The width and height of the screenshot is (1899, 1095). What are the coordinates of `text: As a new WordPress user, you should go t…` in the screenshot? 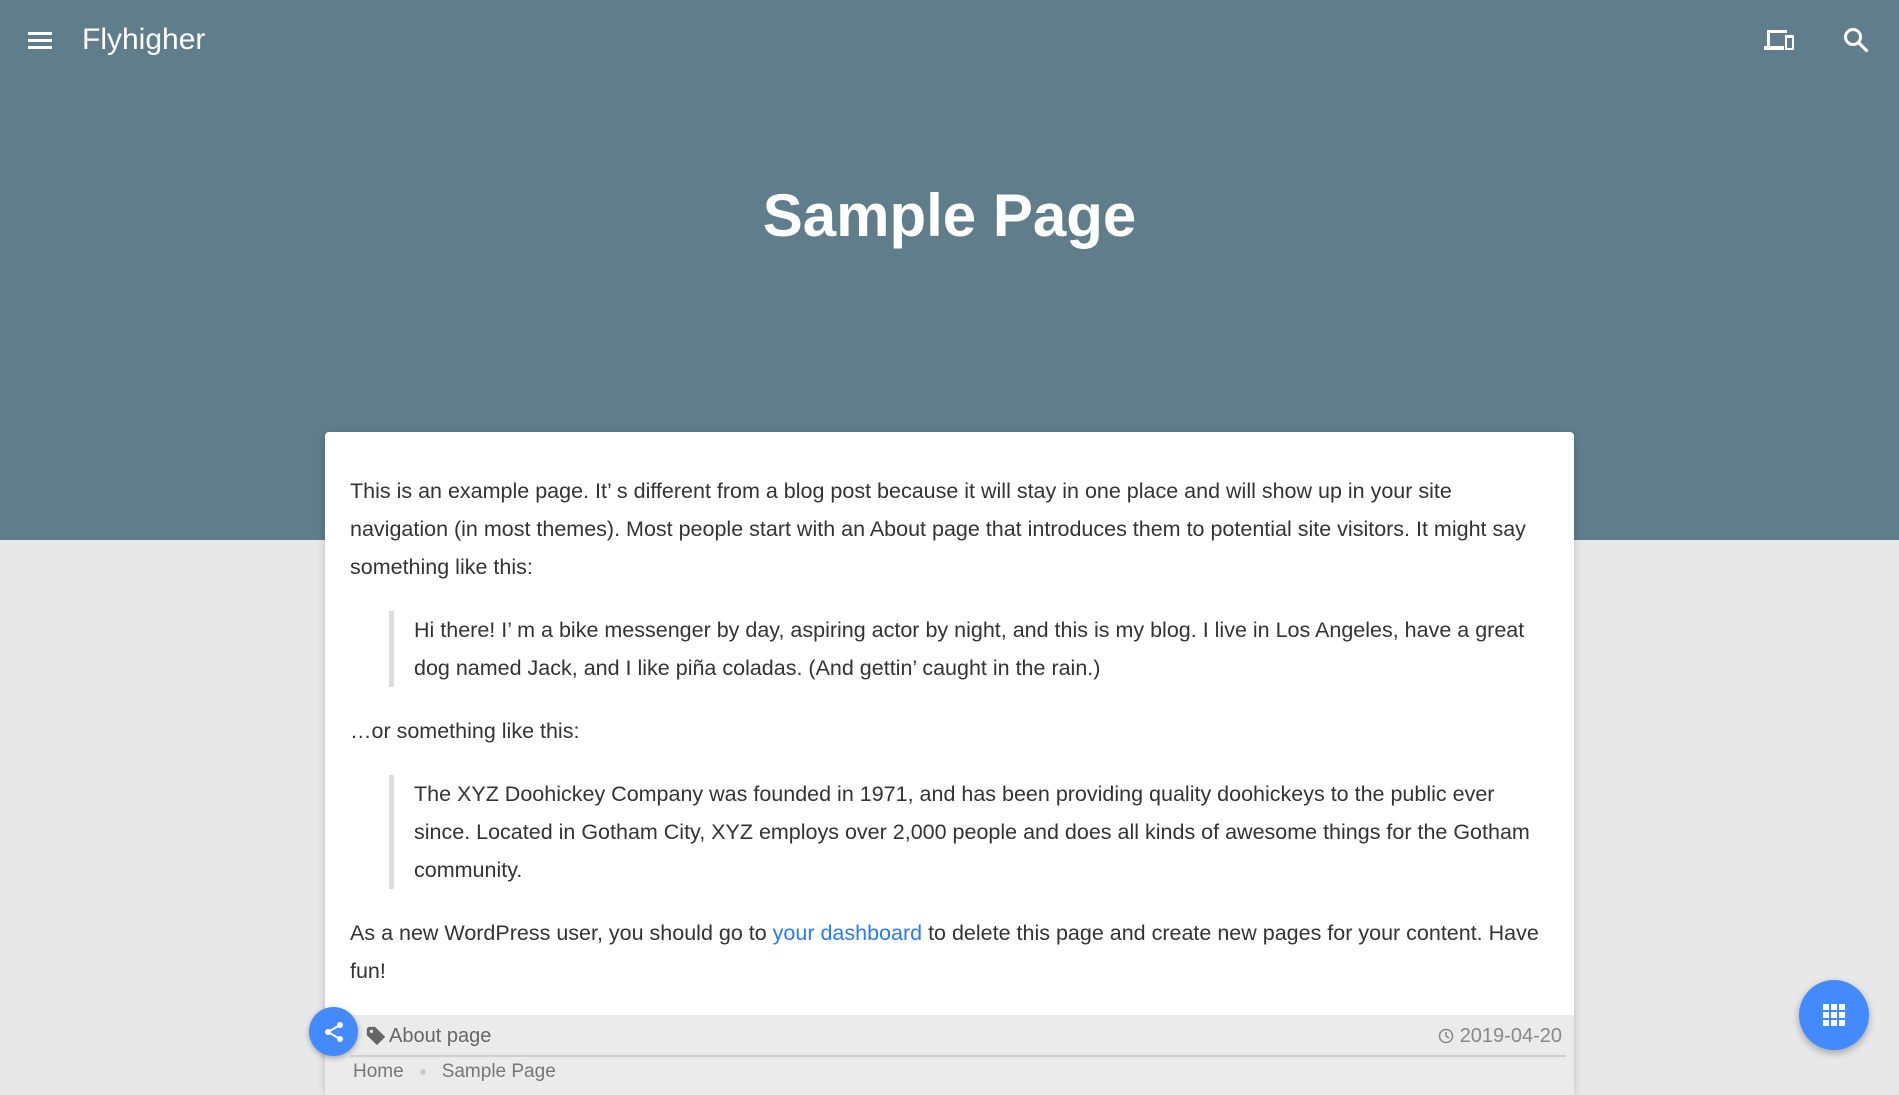 It's located at (561, 933).